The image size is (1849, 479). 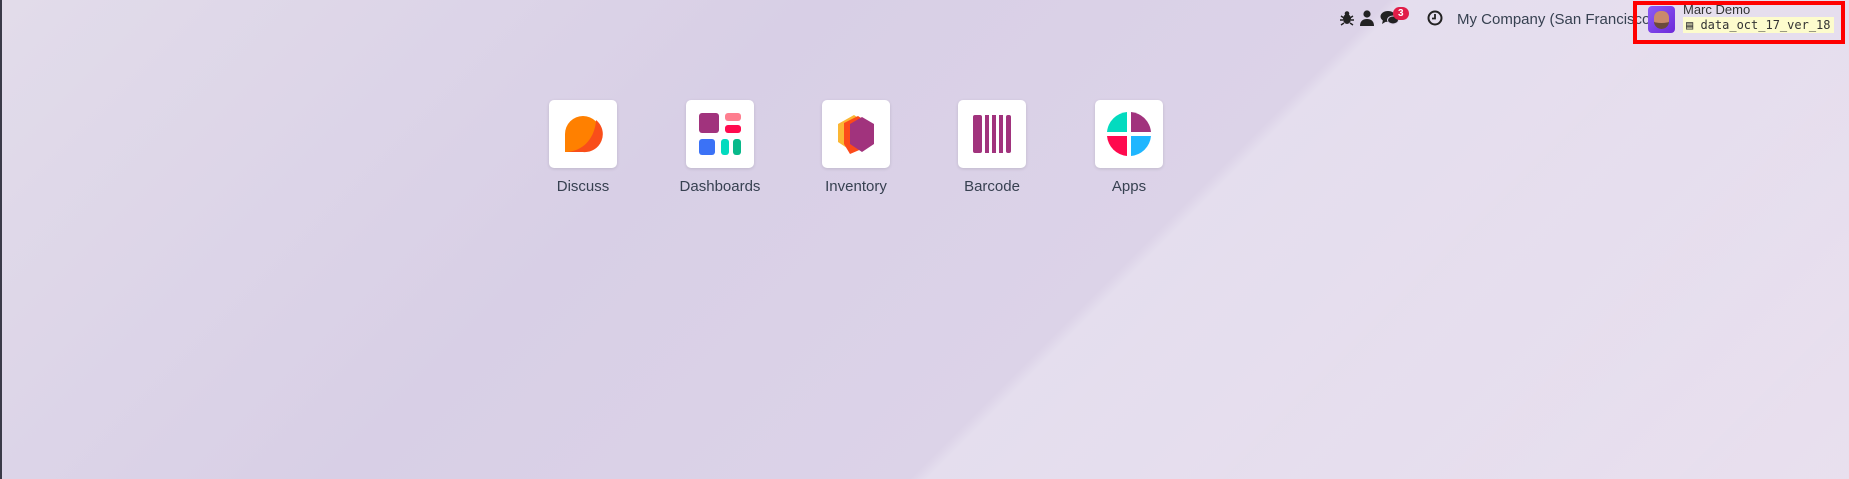 I want to click on app-barcode: Barcode, so click(x=992, y=147).